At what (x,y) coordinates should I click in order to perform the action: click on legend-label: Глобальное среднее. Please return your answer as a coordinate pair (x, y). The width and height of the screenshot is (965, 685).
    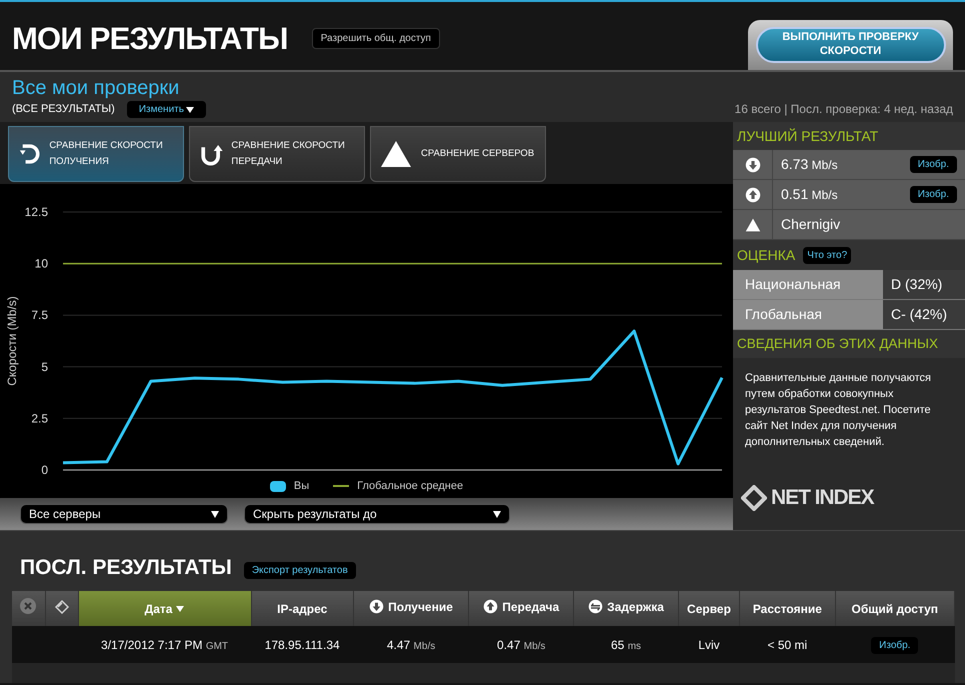
    Looking at the image, I should click on (410, 486).